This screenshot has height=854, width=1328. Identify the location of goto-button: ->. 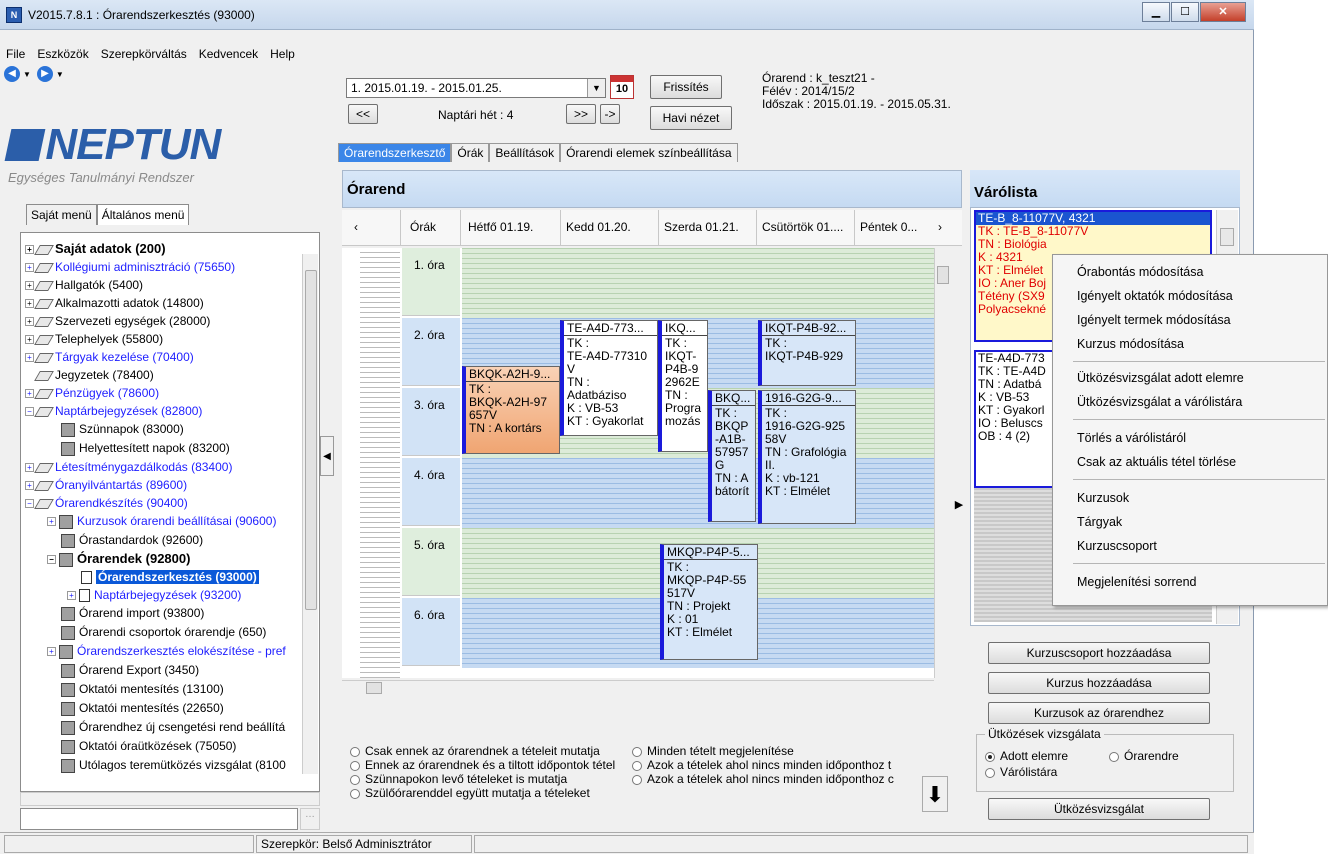
(610, 114).